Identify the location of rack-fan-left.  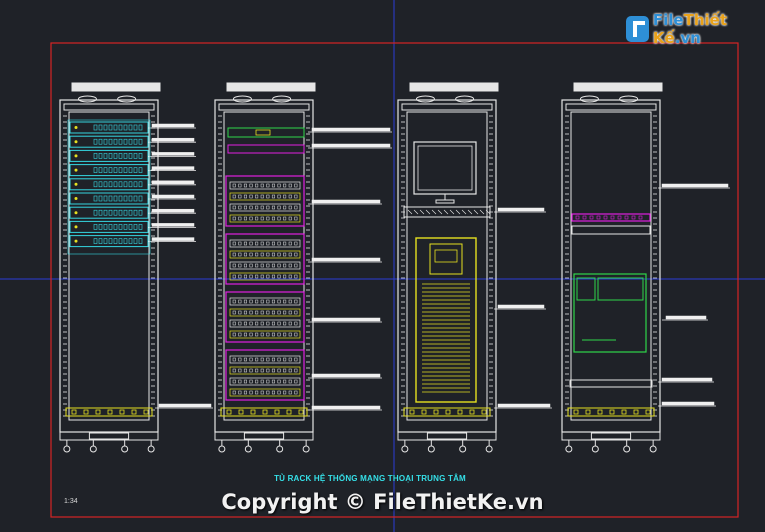
(589, 99).